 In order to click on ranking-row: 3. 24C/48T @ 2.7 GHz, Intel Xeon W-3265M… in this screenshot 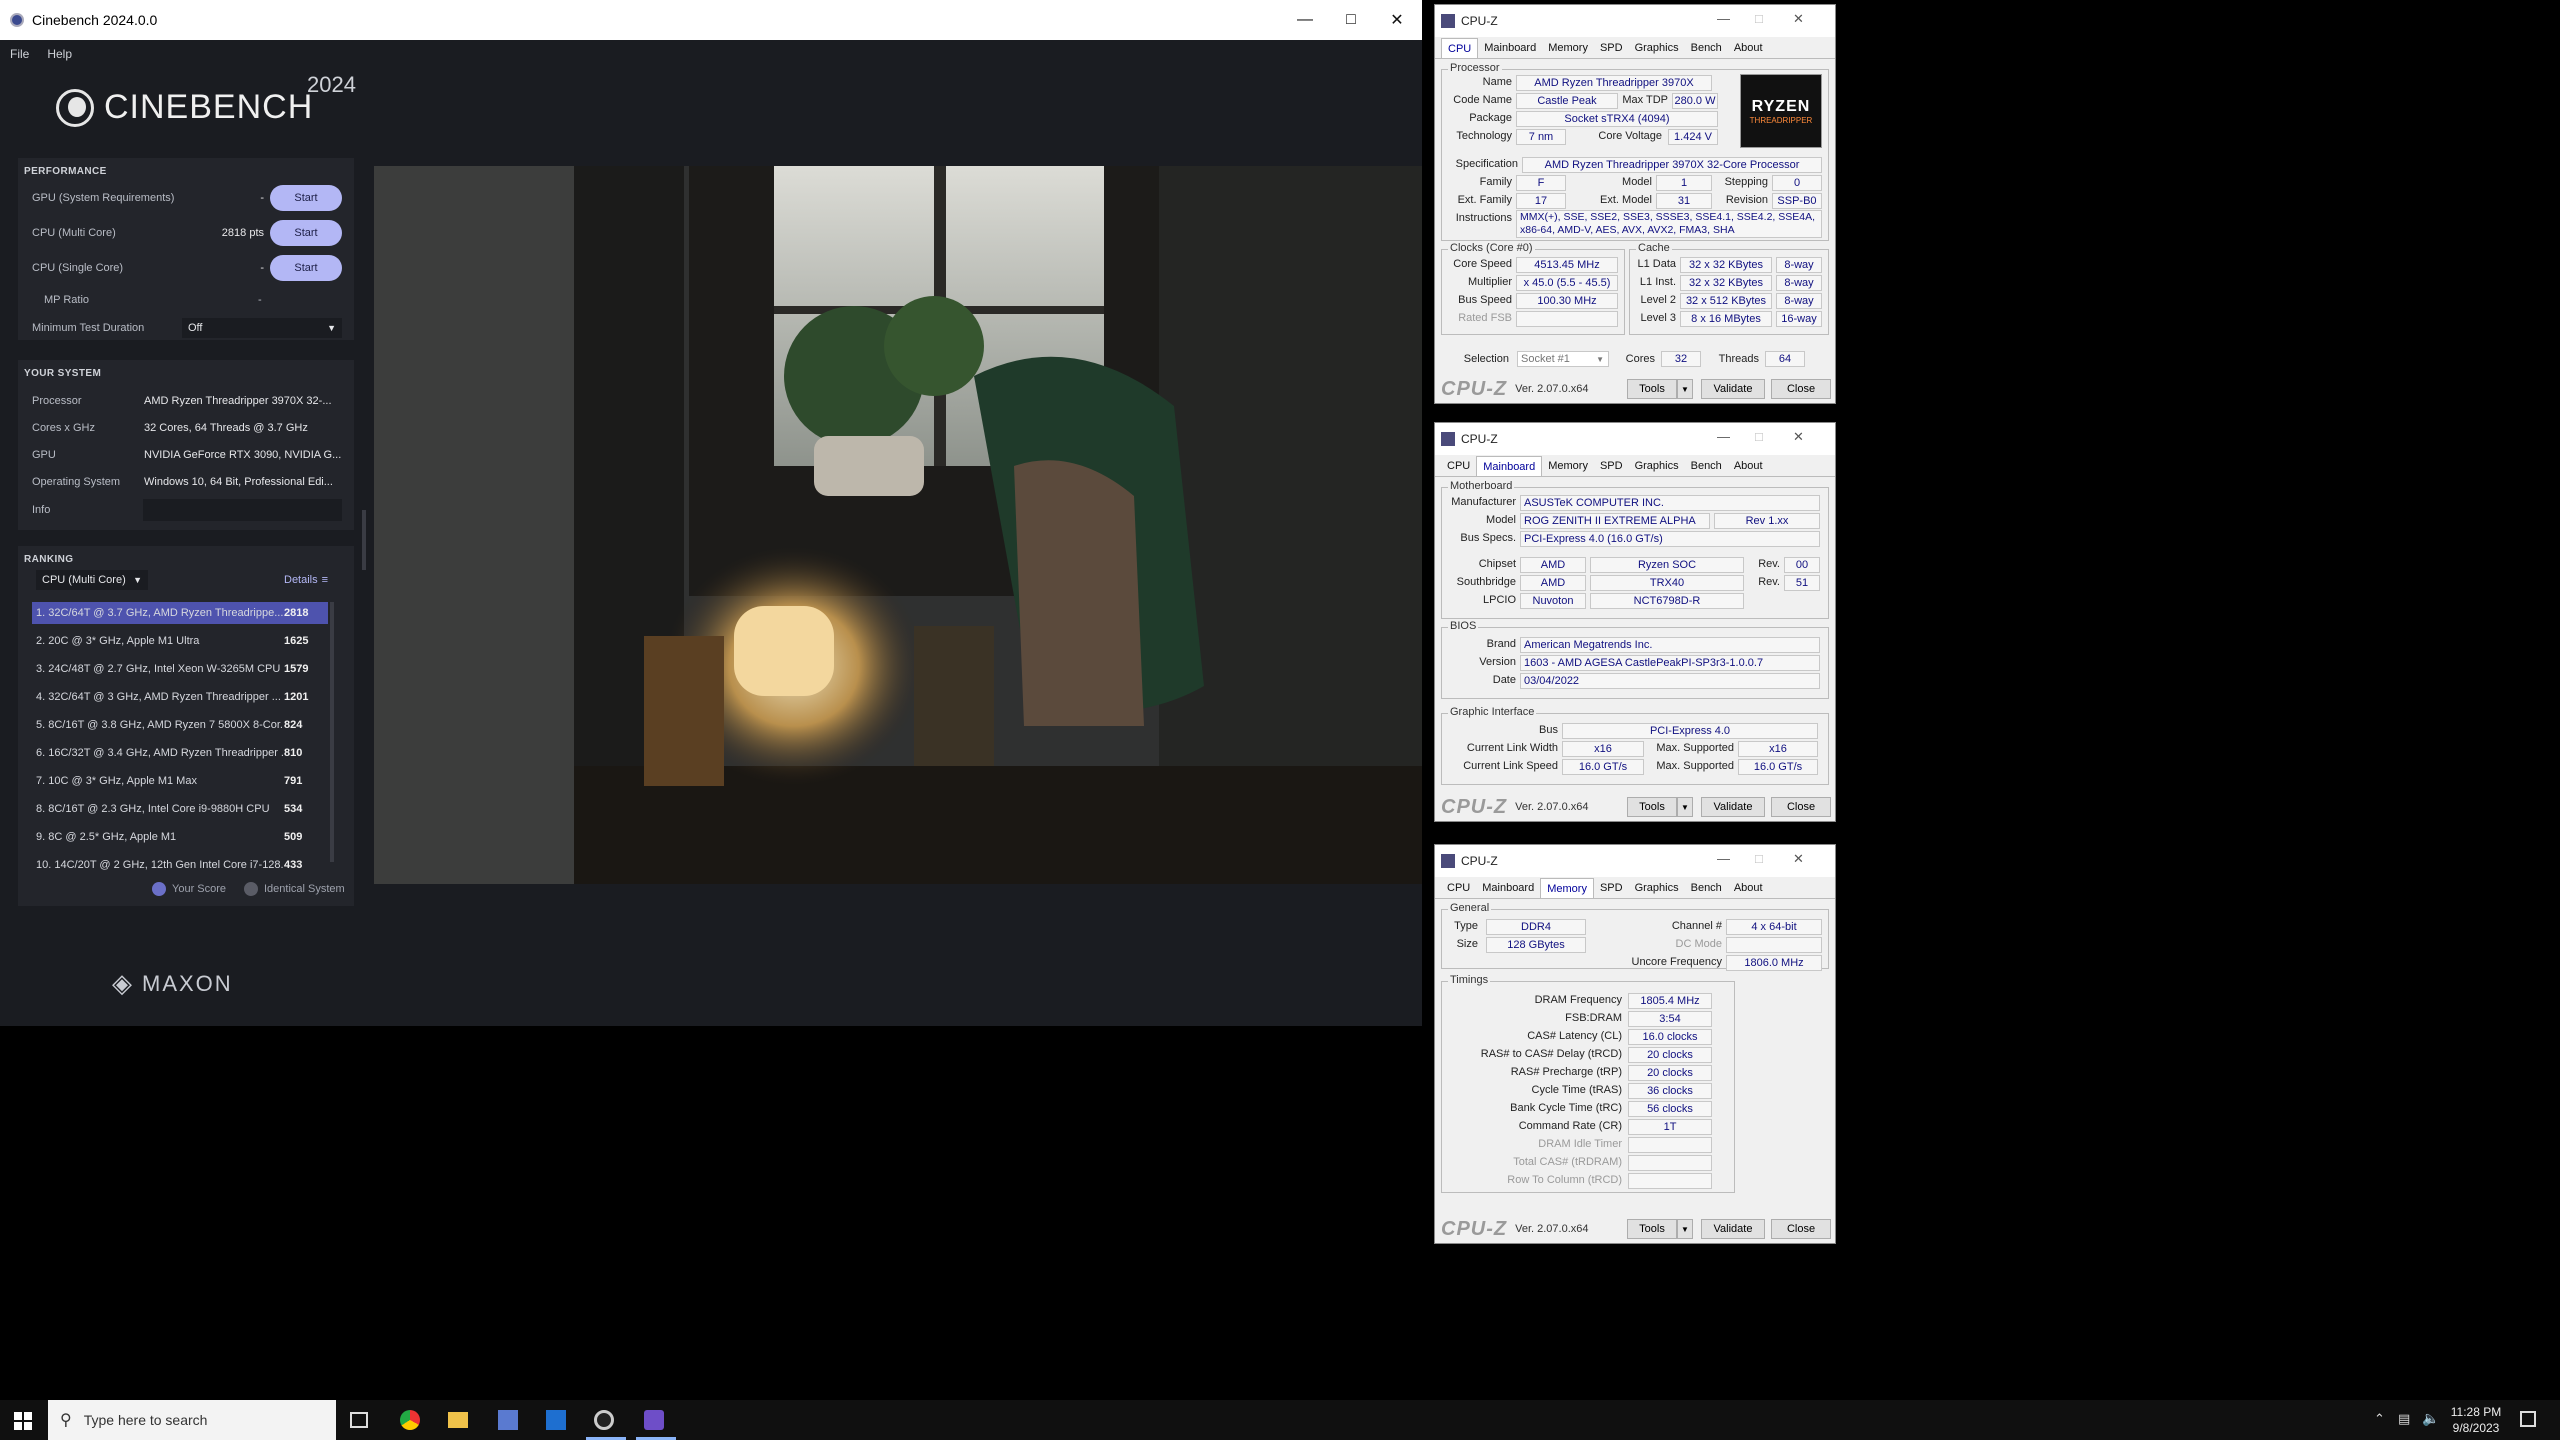, I will do `click(180, 669)`.